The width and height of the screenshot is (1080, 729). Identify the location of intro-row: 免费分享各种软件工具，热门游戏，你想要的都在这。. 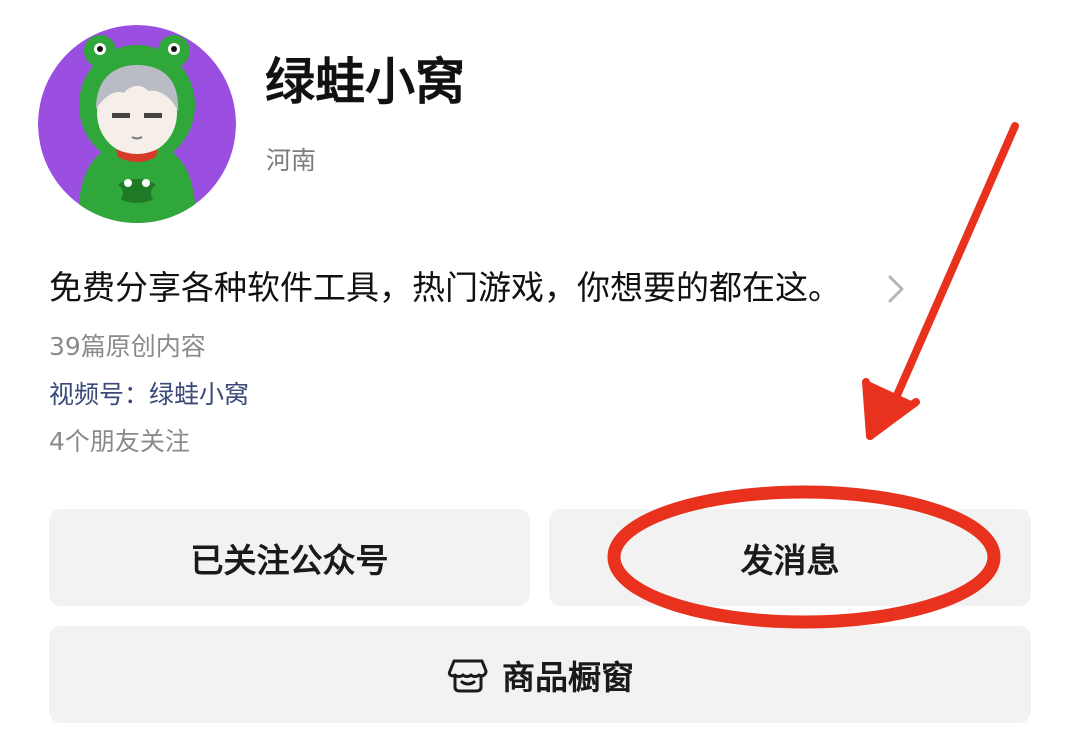
(479, 288).